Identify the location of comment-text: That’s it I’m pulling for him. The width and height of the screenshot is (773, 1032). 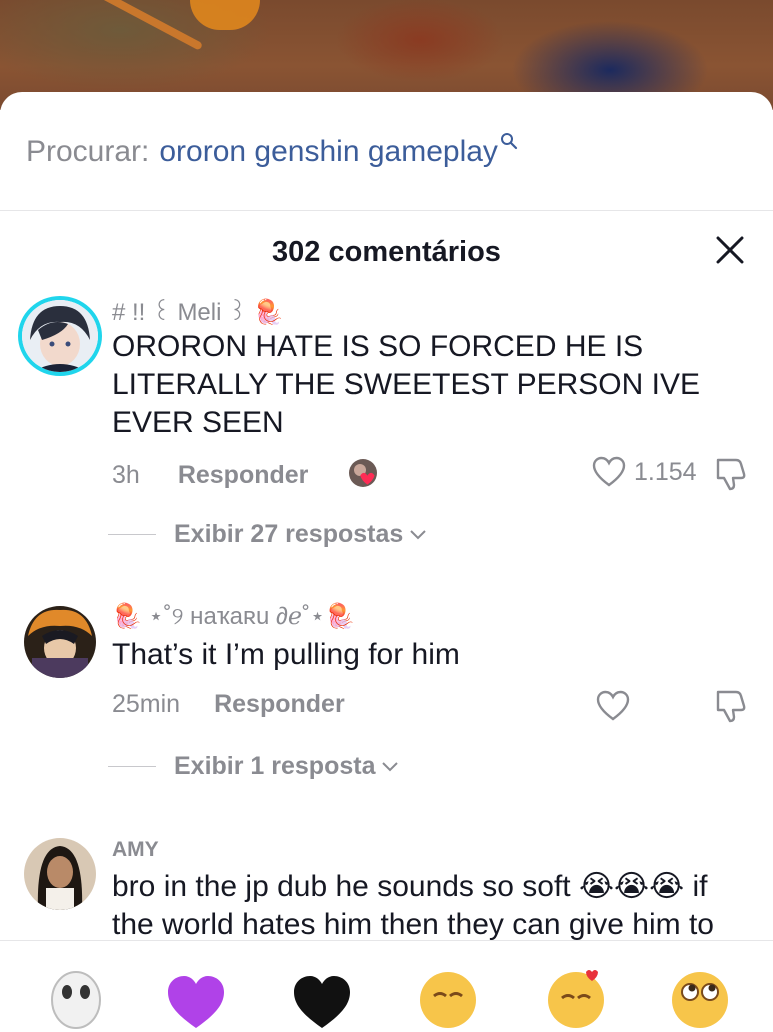
(286, 654).